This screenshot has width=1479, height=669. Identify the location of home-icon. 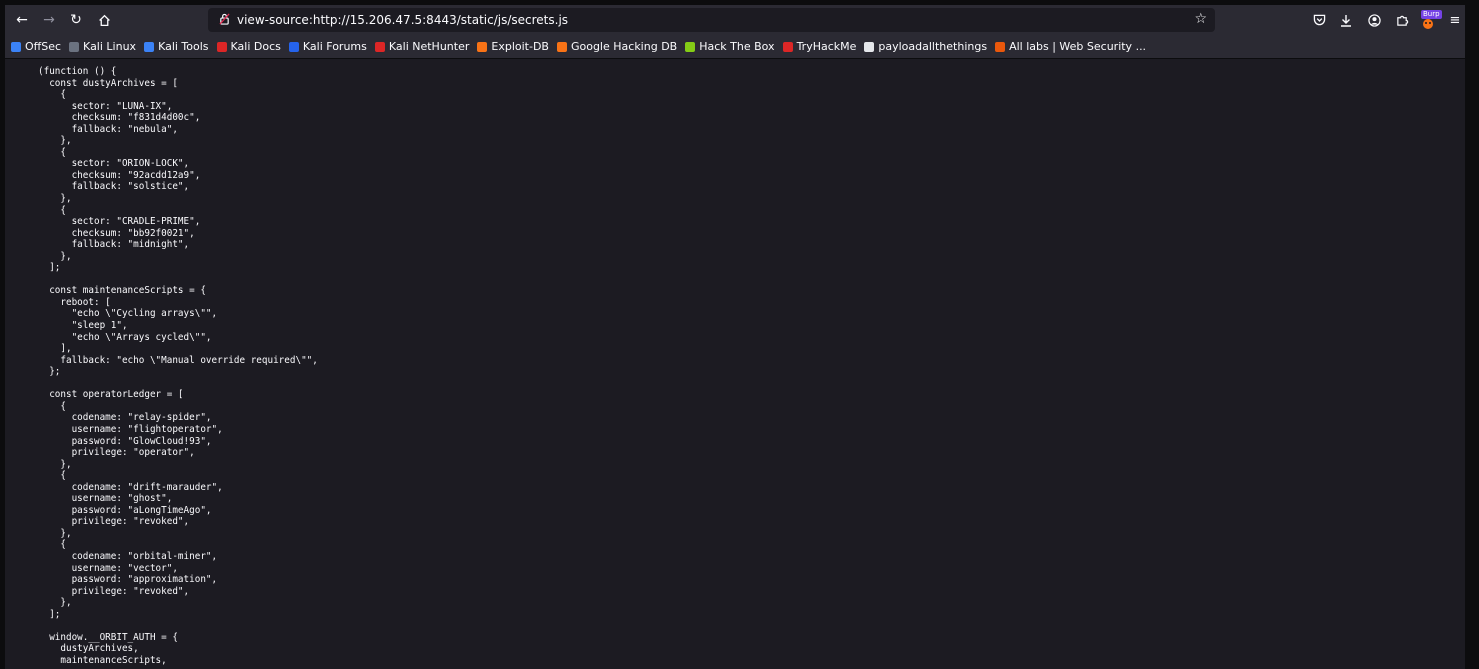
(104, 20).